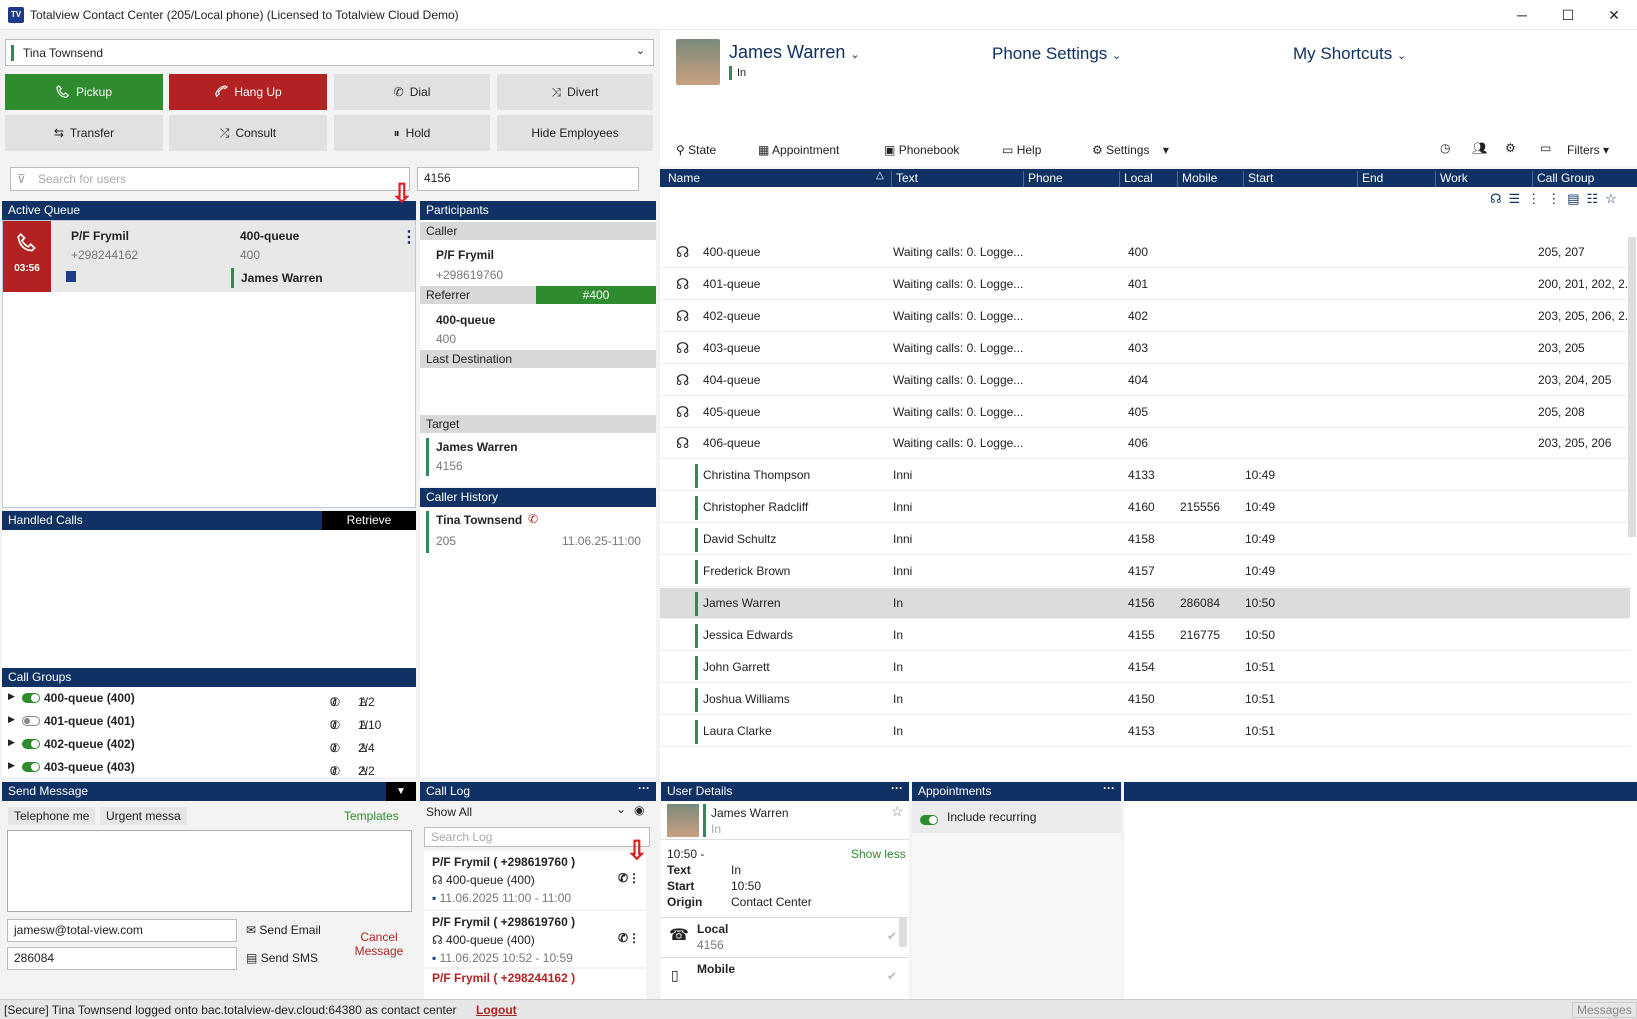 This screenshot has height=1019, width=1637. I want to click on table-row: Joshua Williams In 4150 10:51, so click(1145, 699).